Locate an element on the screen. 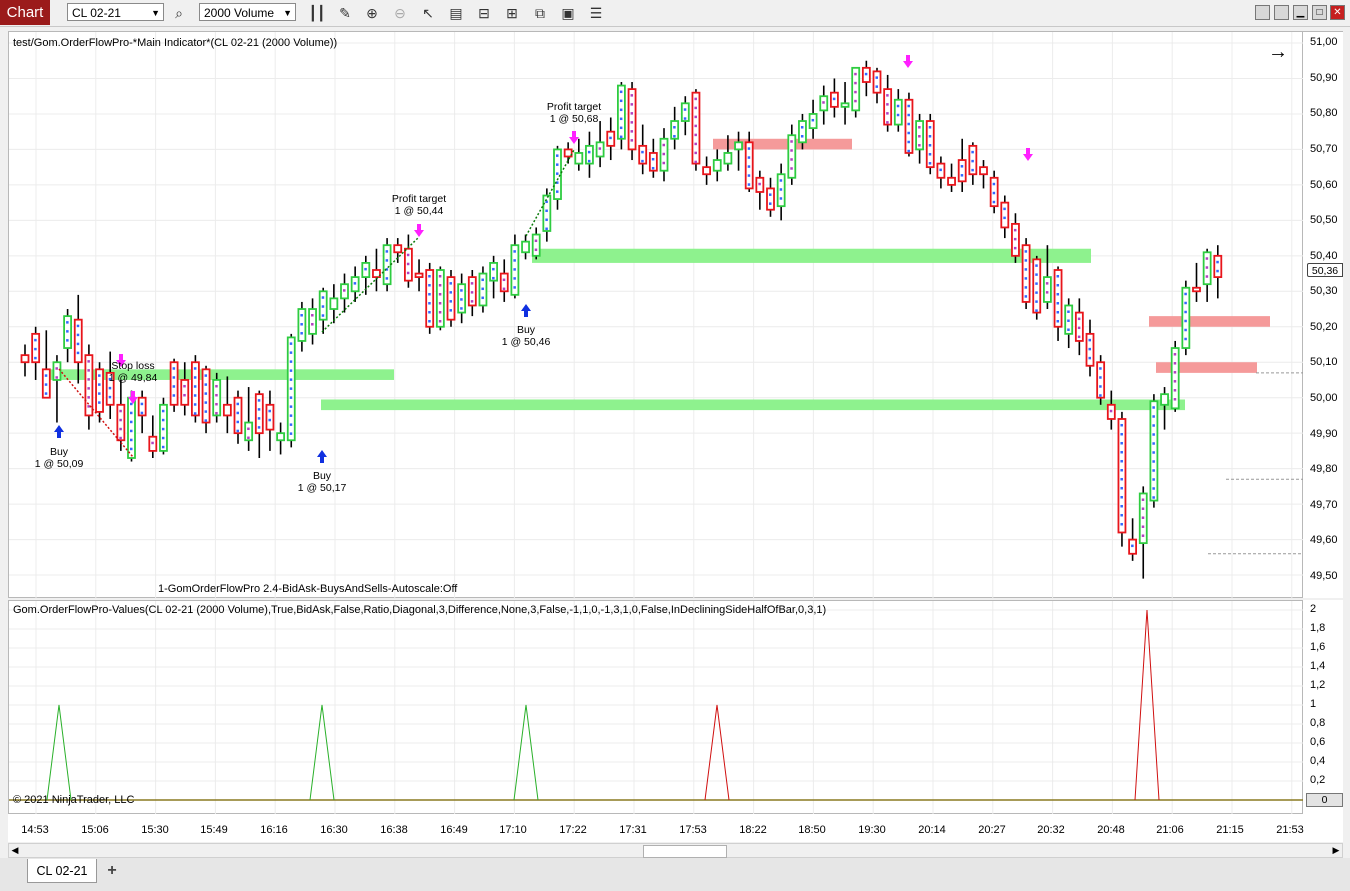 The width and height of the screenshot is (1350, 891). value-label: 1 is located at coordinates (1313, 704).